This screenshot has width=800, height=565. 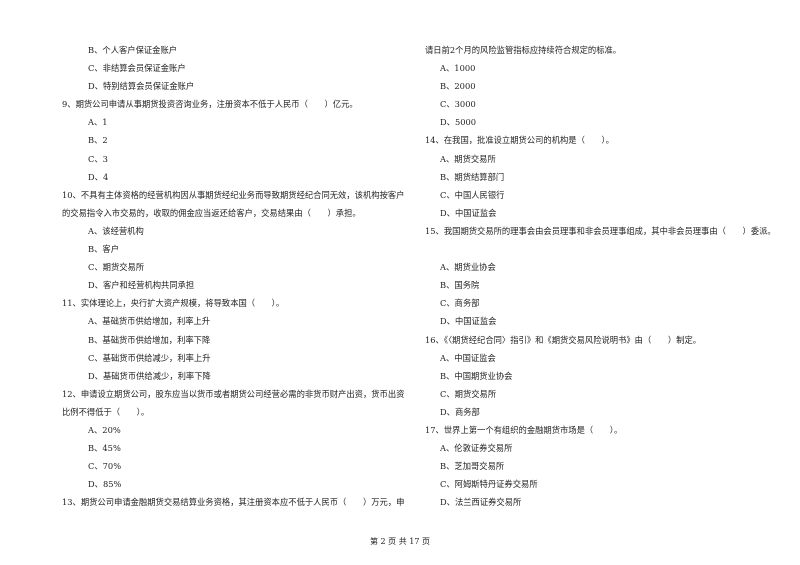 I want to click on answer-option: C、基础货币供给减少，利率上升, so click(x=149, y=357).